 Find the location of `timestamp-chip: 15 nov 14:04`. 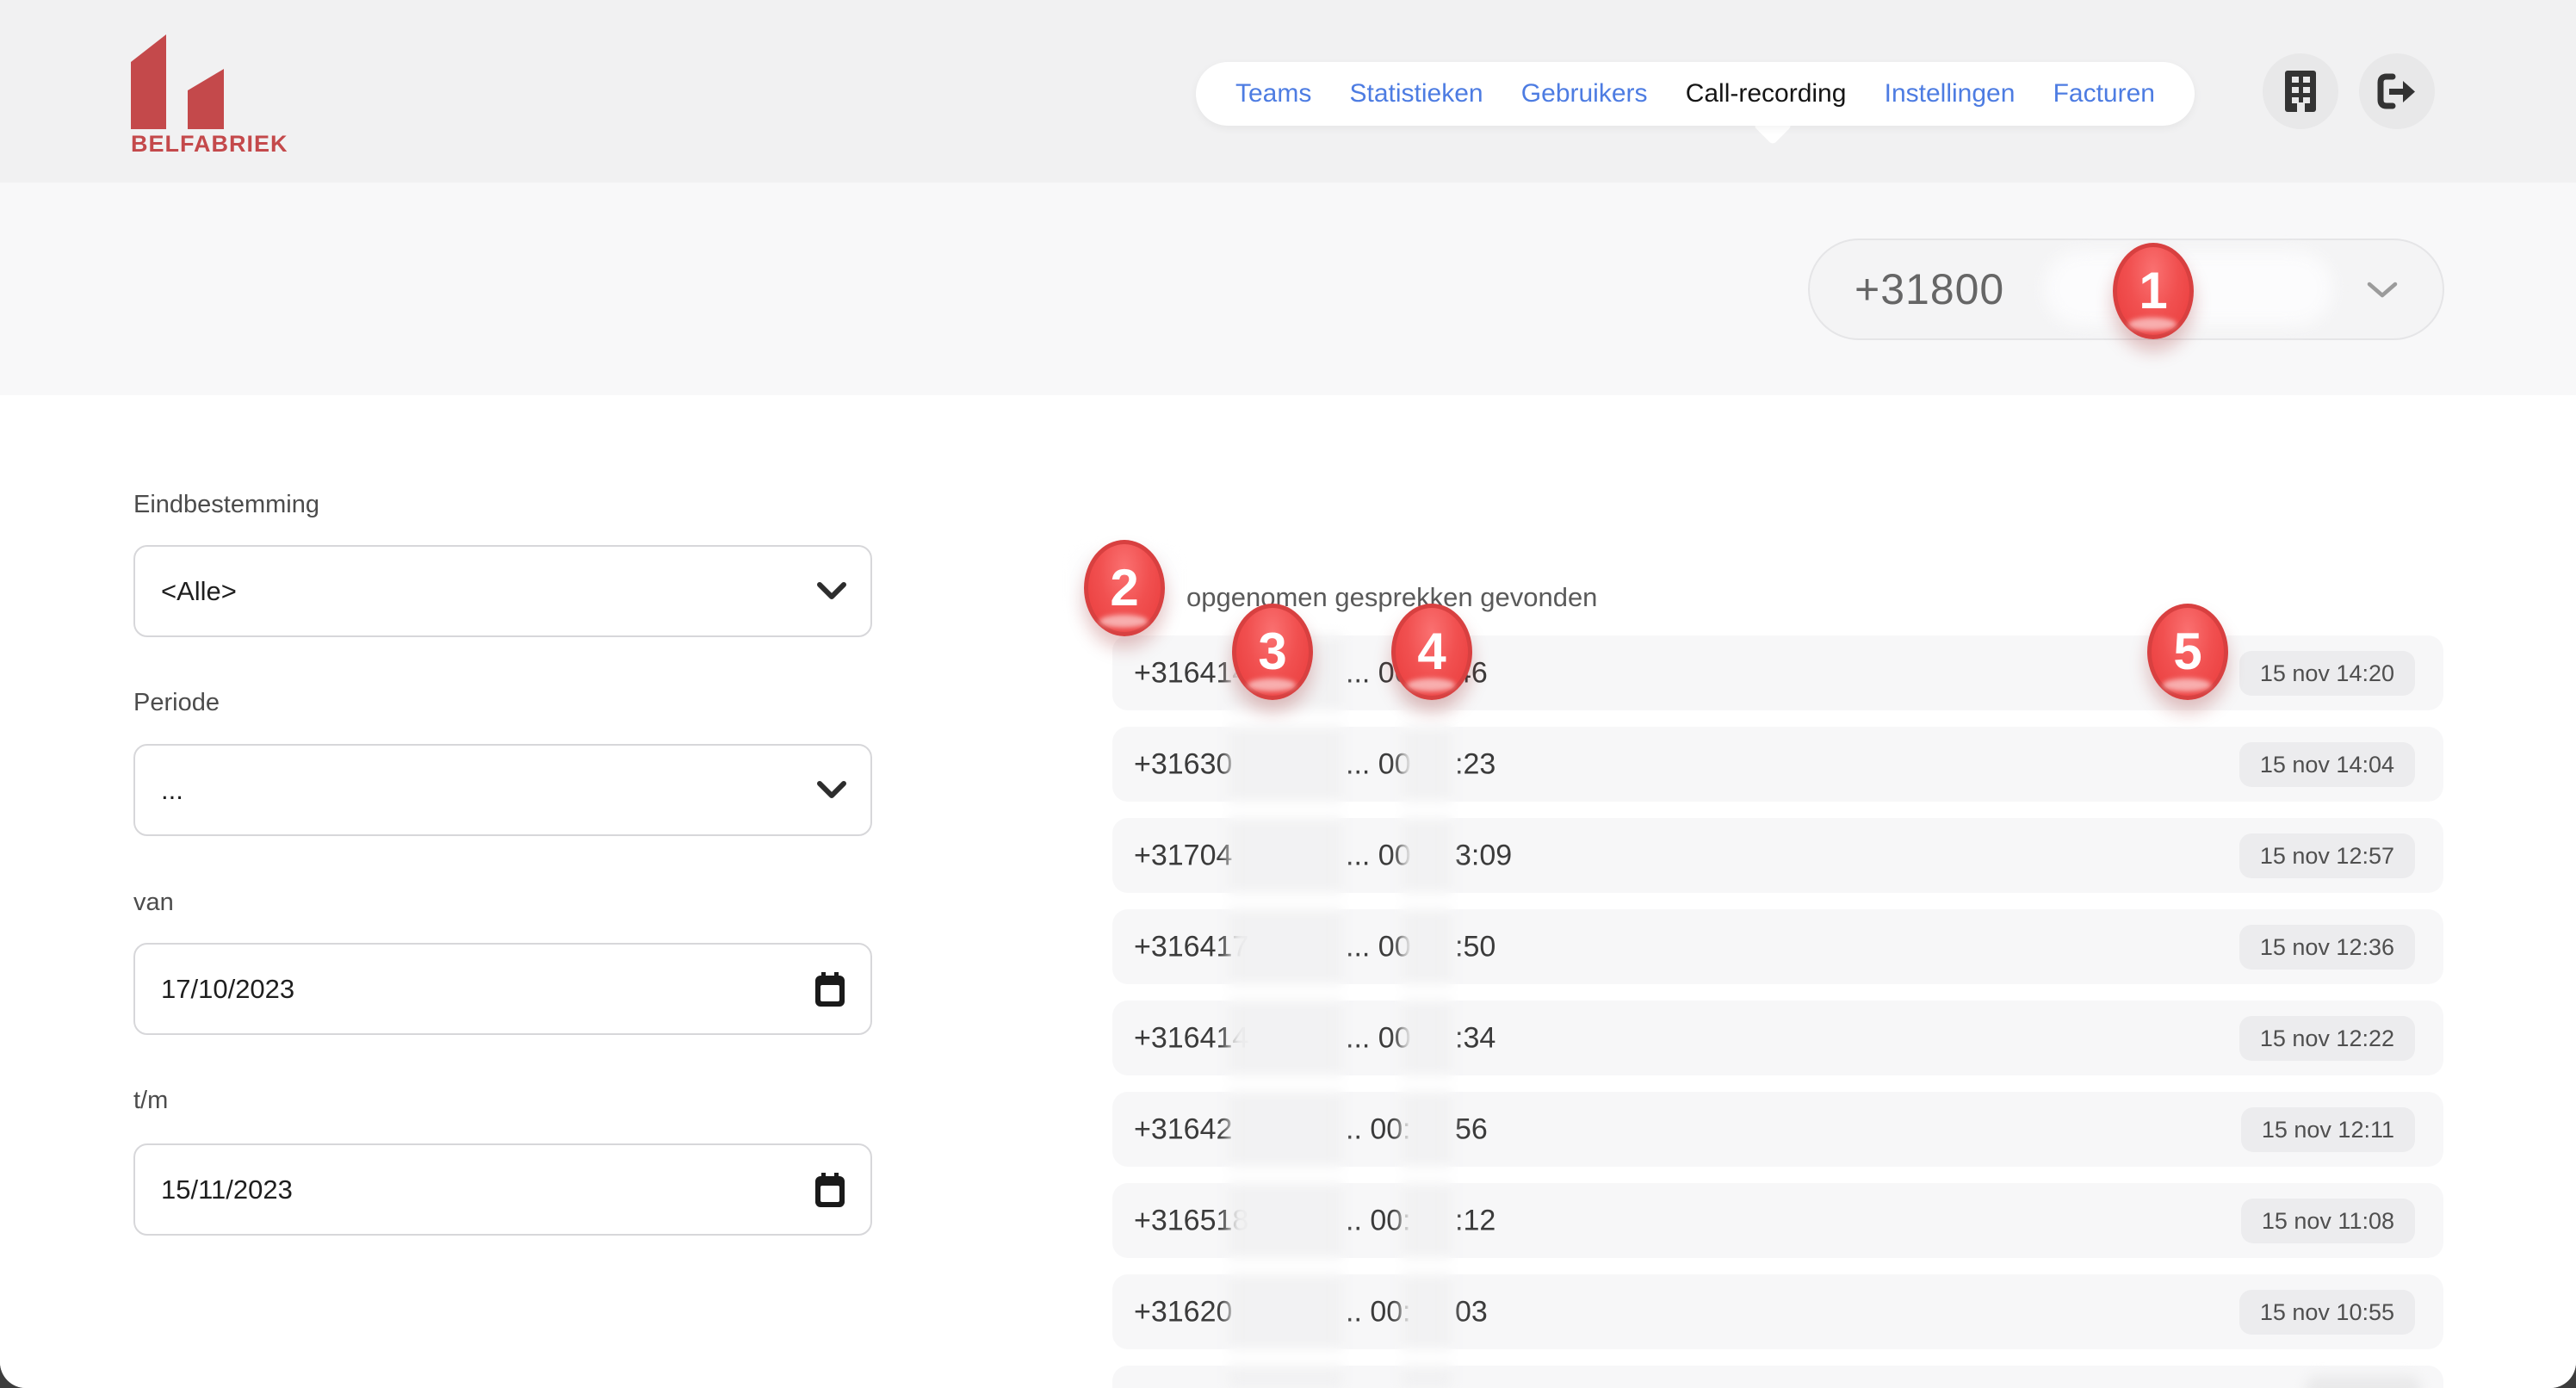

timestamp-chip: 15 nov 14:04 is located at coordinates (2327, 764).